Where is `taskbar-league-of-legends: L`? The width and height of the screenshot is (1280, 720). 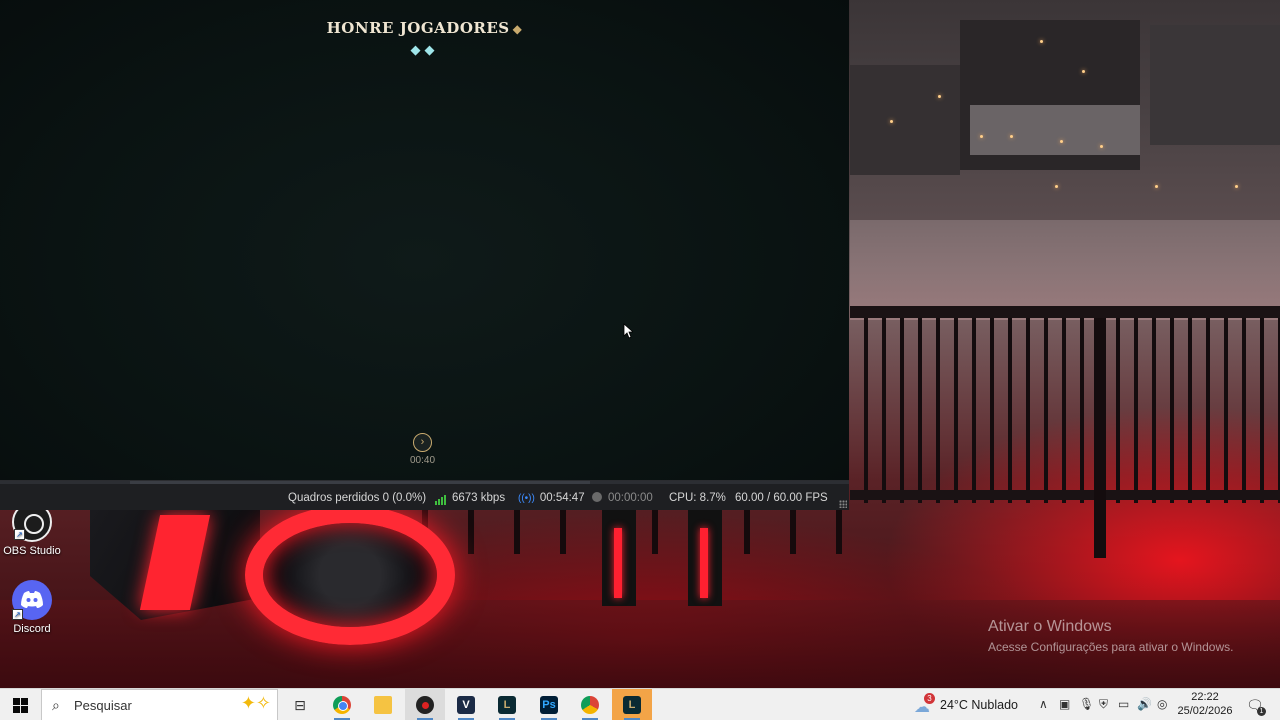
taskbar-league-of-legends: L is located at coordinates (632, 704).